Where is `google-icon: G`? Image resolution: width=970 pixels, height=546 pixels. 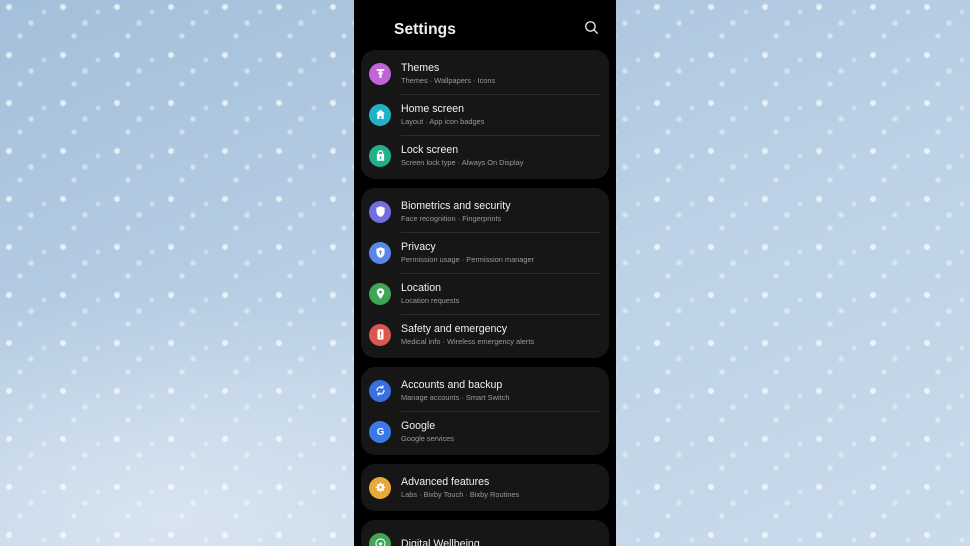
google-icon: G is located at coordinates (380, 431).